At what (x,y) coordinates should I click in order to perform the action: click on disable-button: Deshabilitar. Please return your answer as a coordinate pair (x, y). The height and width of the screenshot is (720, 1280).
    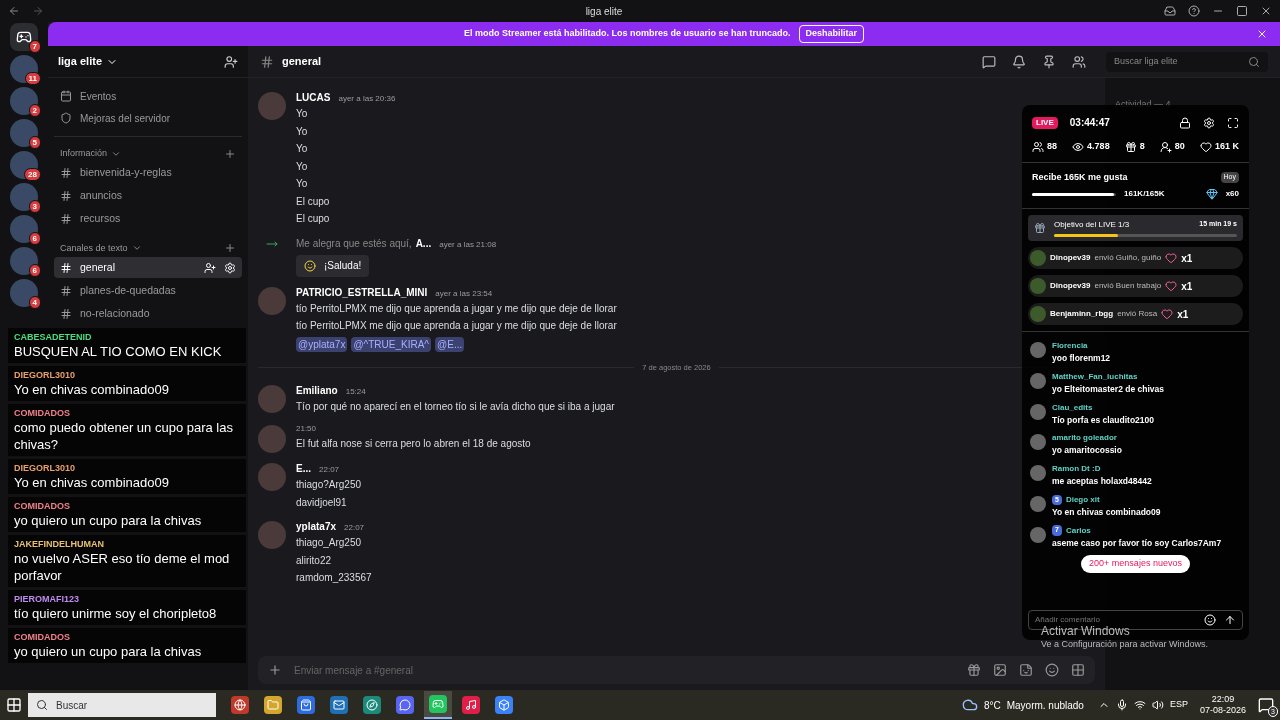
    Looking at the image, I should click on (831, 34).